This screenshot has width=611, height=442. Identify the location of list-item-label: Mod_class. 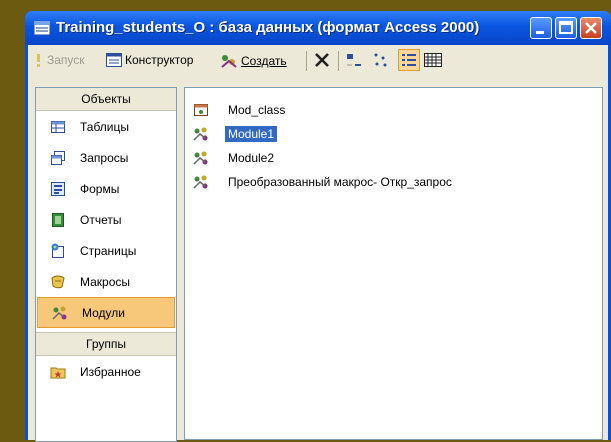
(257, 110).